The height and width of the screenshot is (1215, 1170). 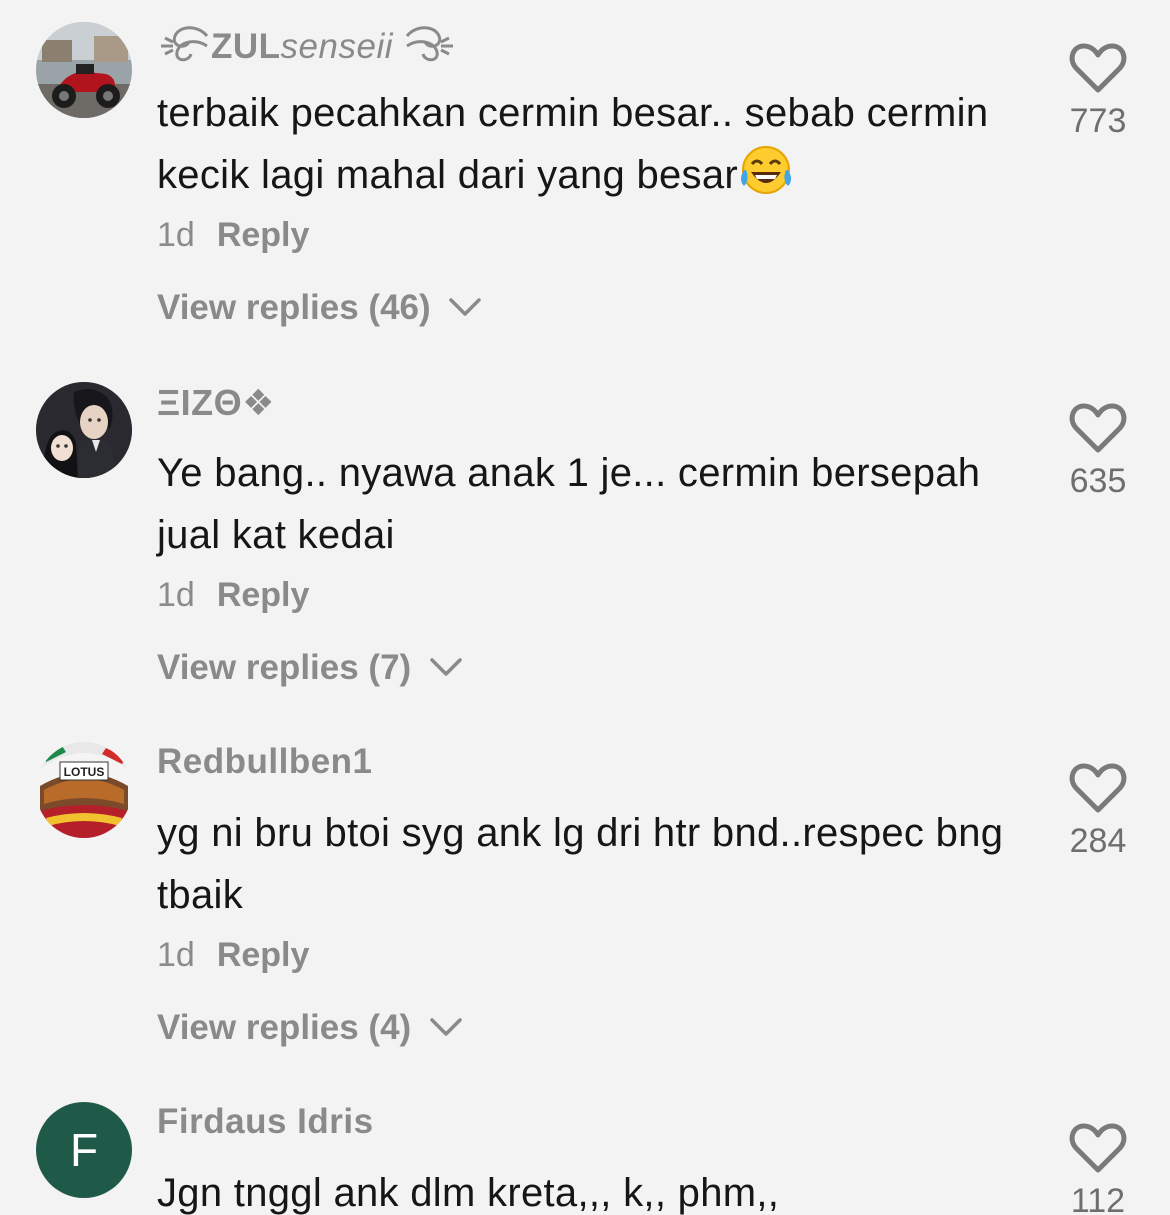 I want to click on username-suffix: senseii, so click(x=336, y=46).